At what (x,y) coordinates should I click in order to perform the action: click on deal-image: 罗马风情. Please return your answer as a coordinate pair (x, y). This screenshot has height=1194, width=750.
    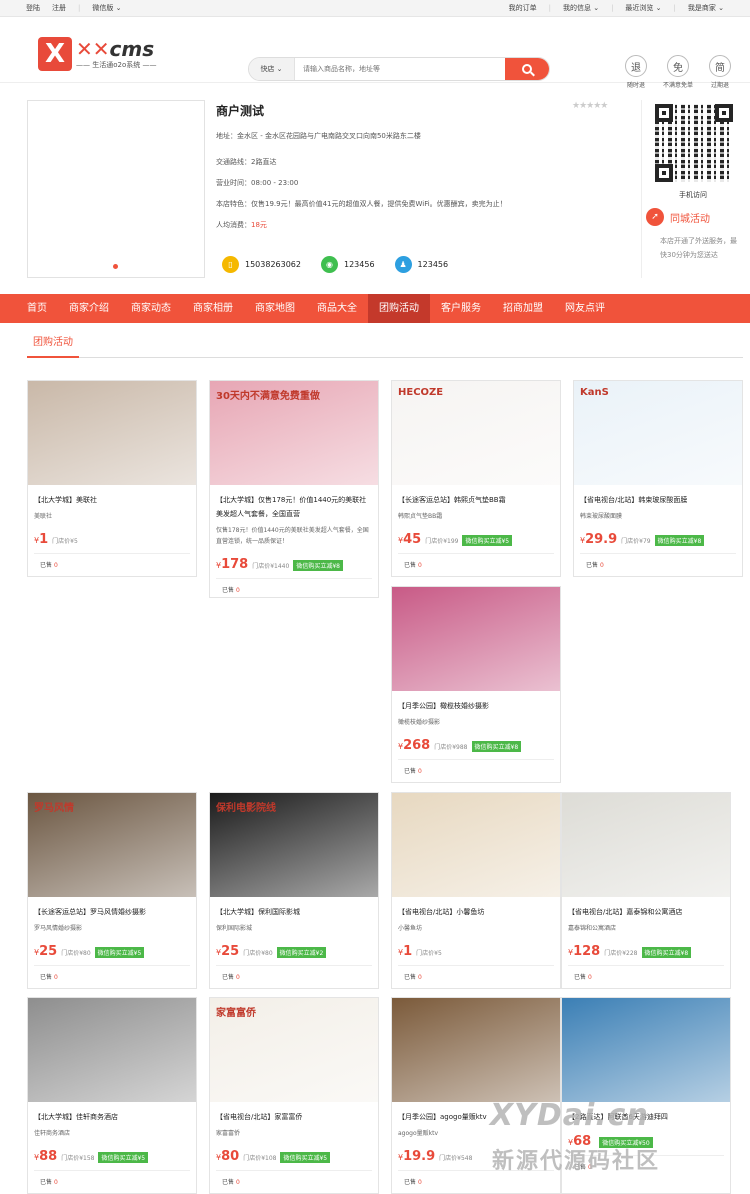
    Looking at the image, I should click on (112, 845).